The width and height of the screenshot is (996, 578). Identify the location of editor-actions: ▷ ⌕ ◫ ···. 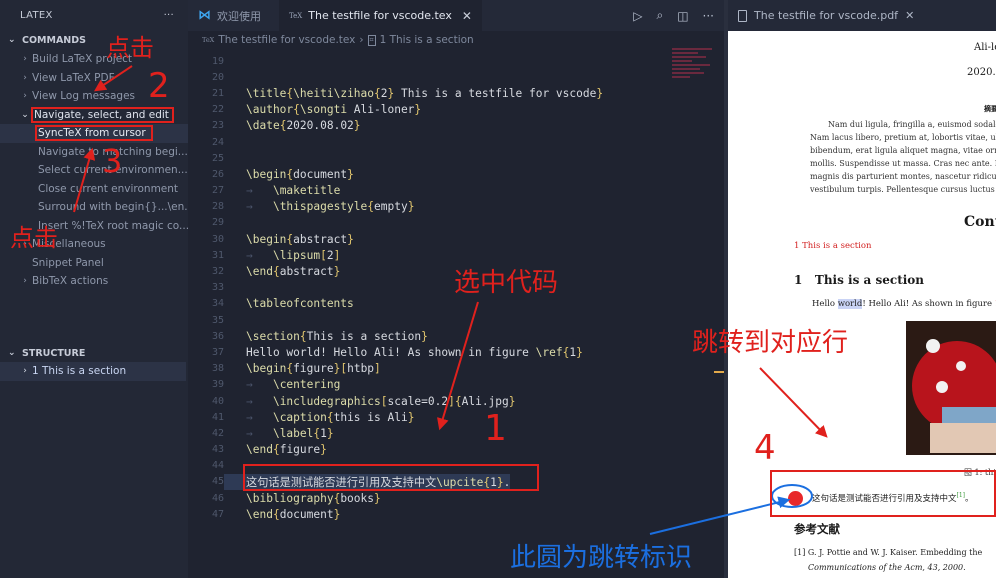
(673, 15).